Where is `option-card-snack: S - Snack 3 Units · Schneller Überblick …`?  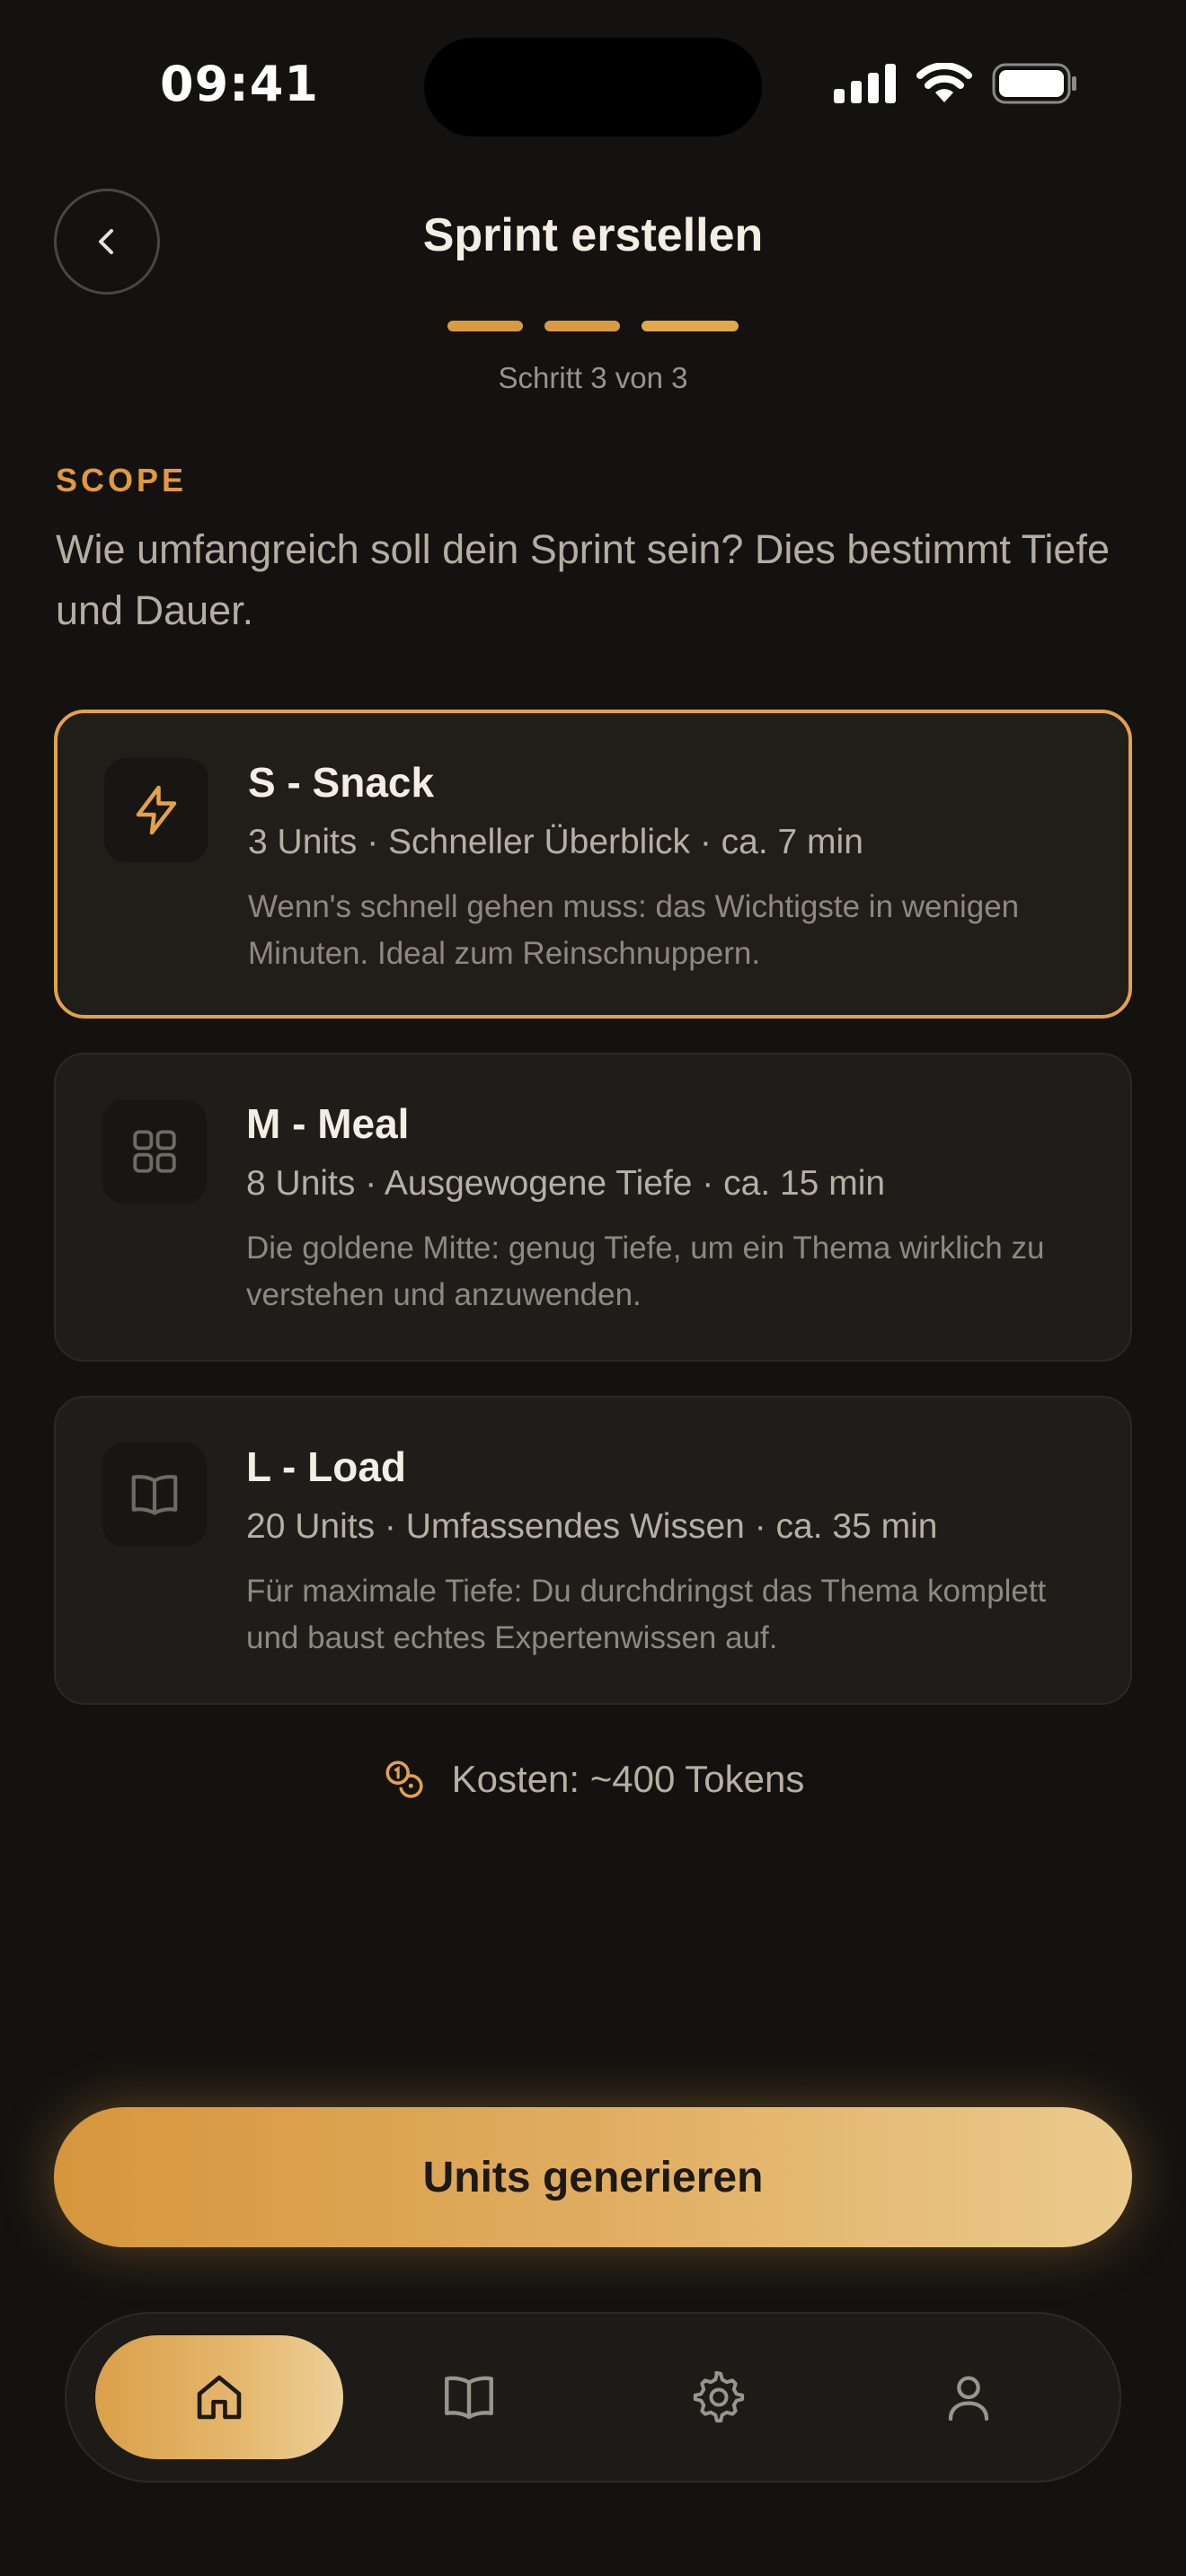 option-card-snack: S - Snack 3 Units · Schneller Überblick … is located at coordinates (593, 864).